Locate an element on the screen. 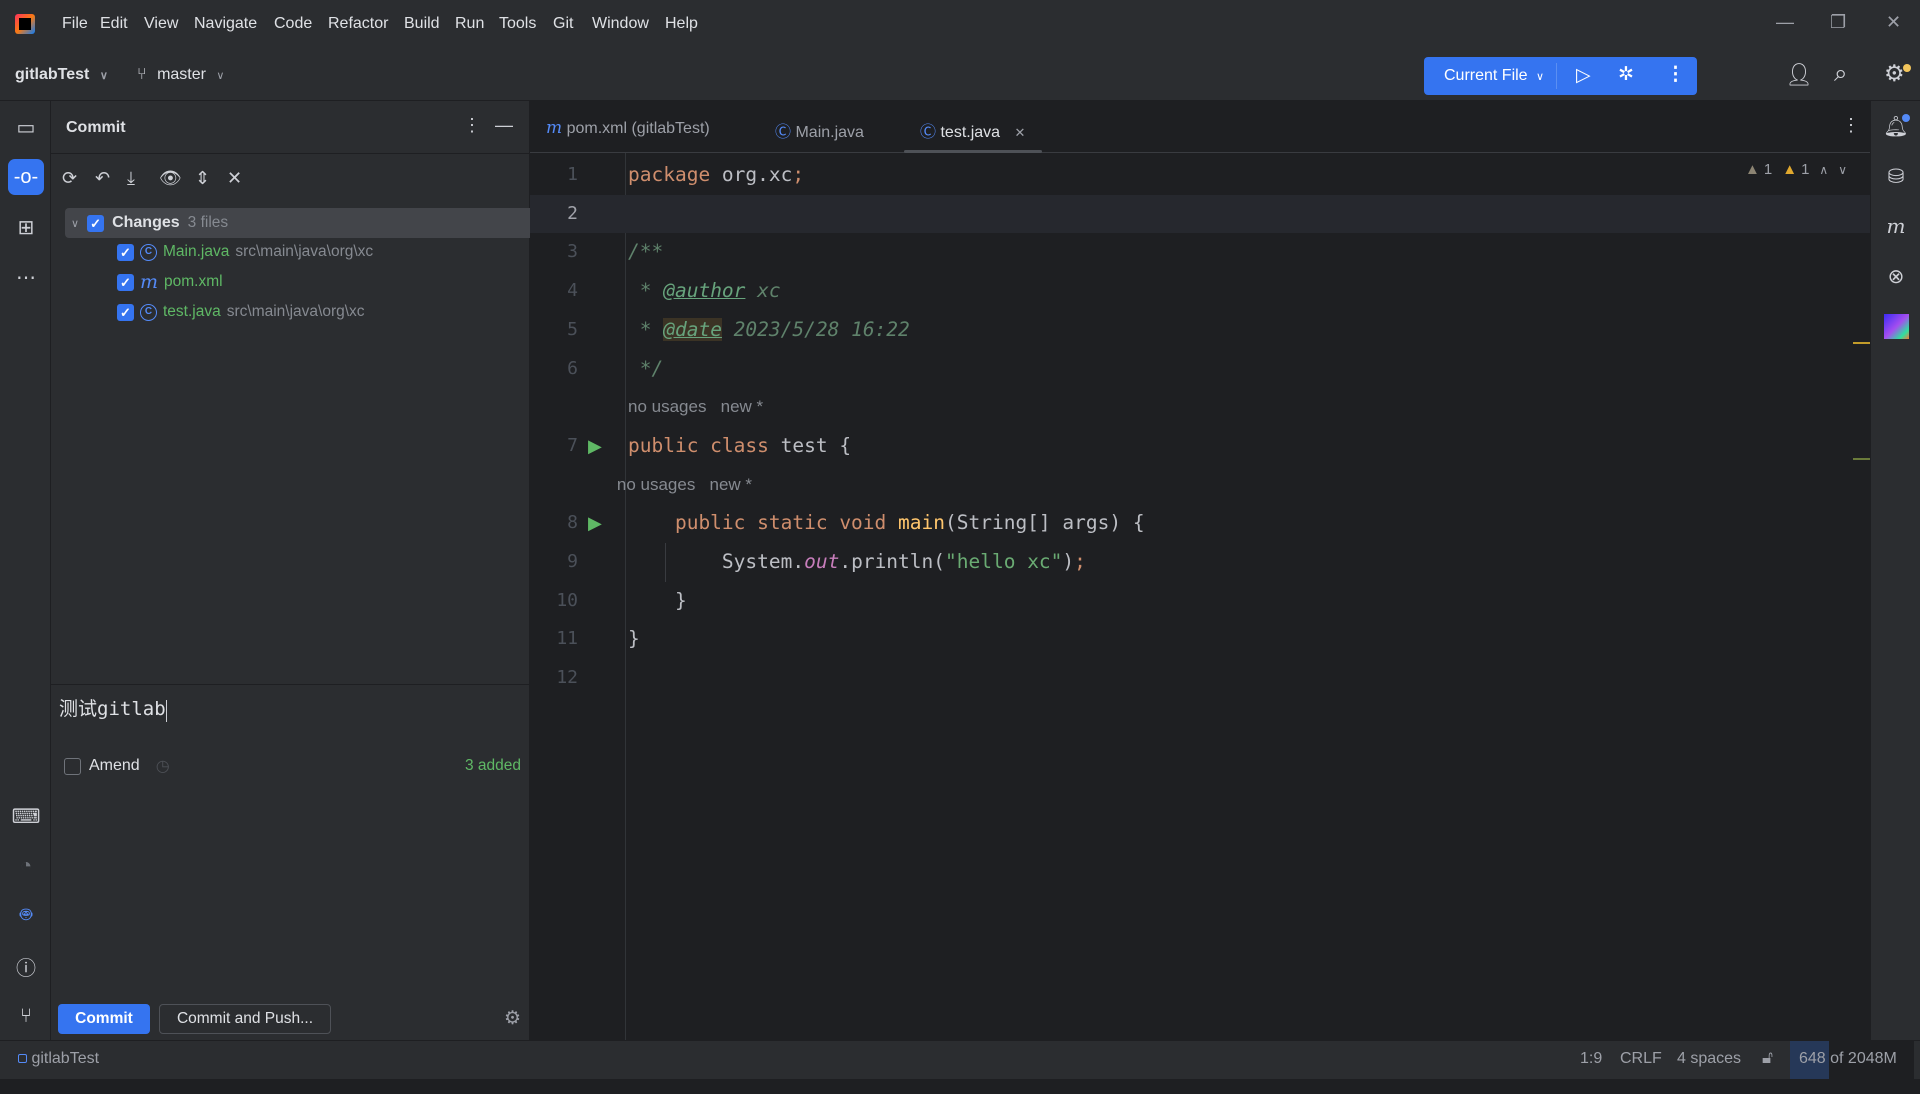  menu-tools: Tools is located at coordinates (517, 24).